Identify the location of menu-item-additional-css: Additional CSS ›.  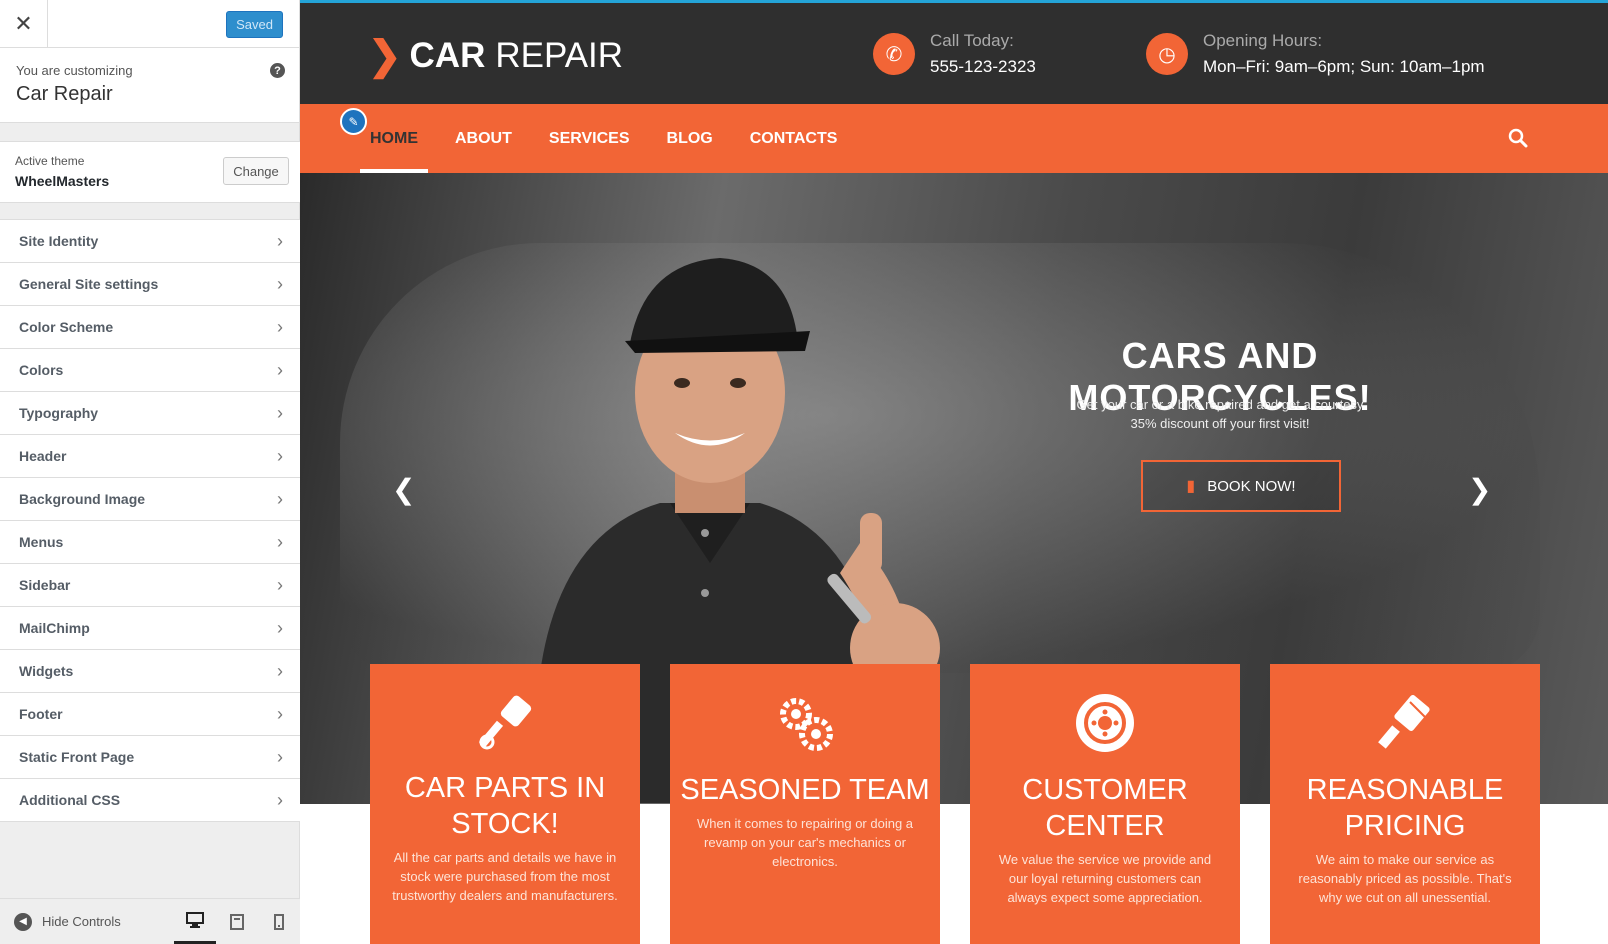
(150, 800).